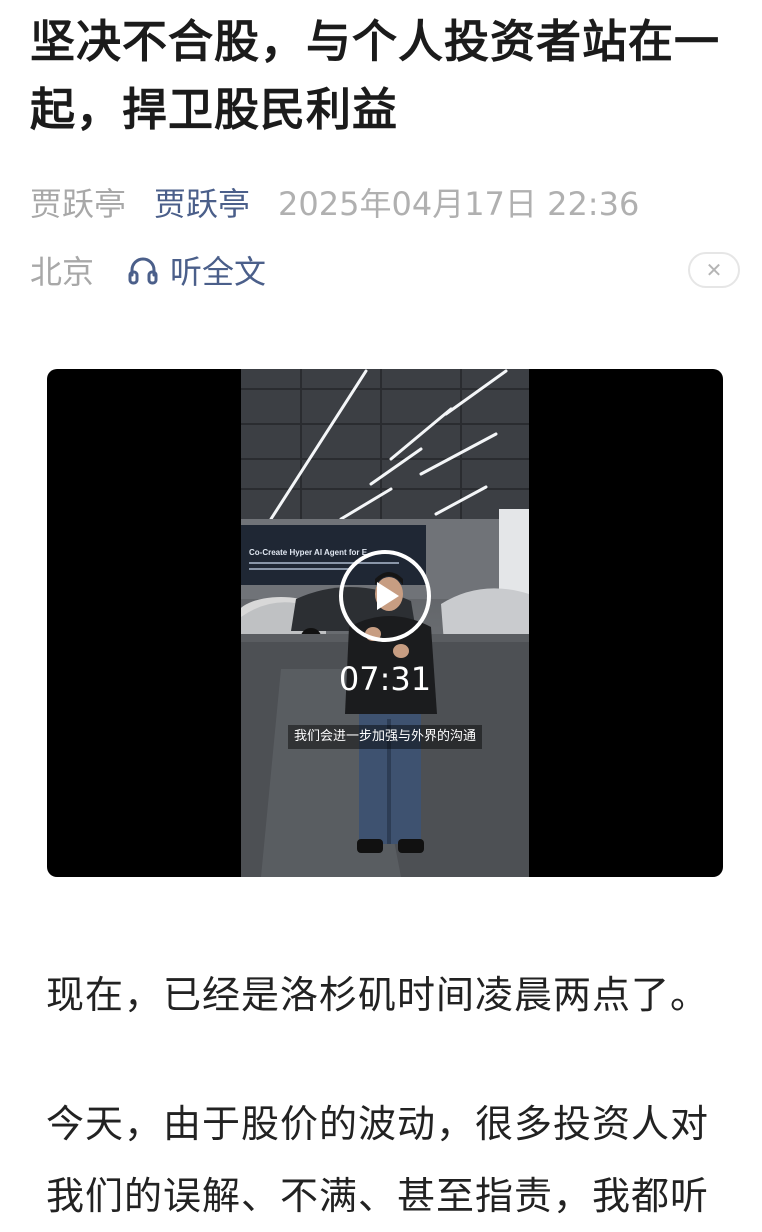  Describe the element at coordinates (218, 272) in the screenshot. I see `listen-label: 听全文` at that location.